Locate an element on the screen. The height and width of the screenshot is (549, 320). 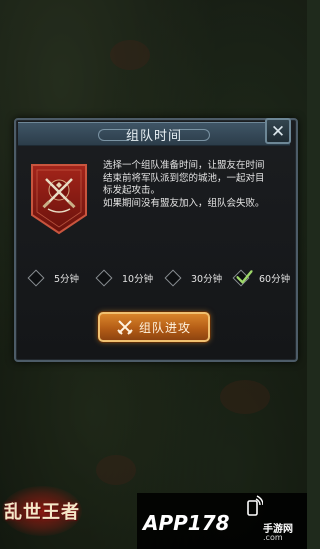
phone-signal-icon is located at coordinates (255, 505).